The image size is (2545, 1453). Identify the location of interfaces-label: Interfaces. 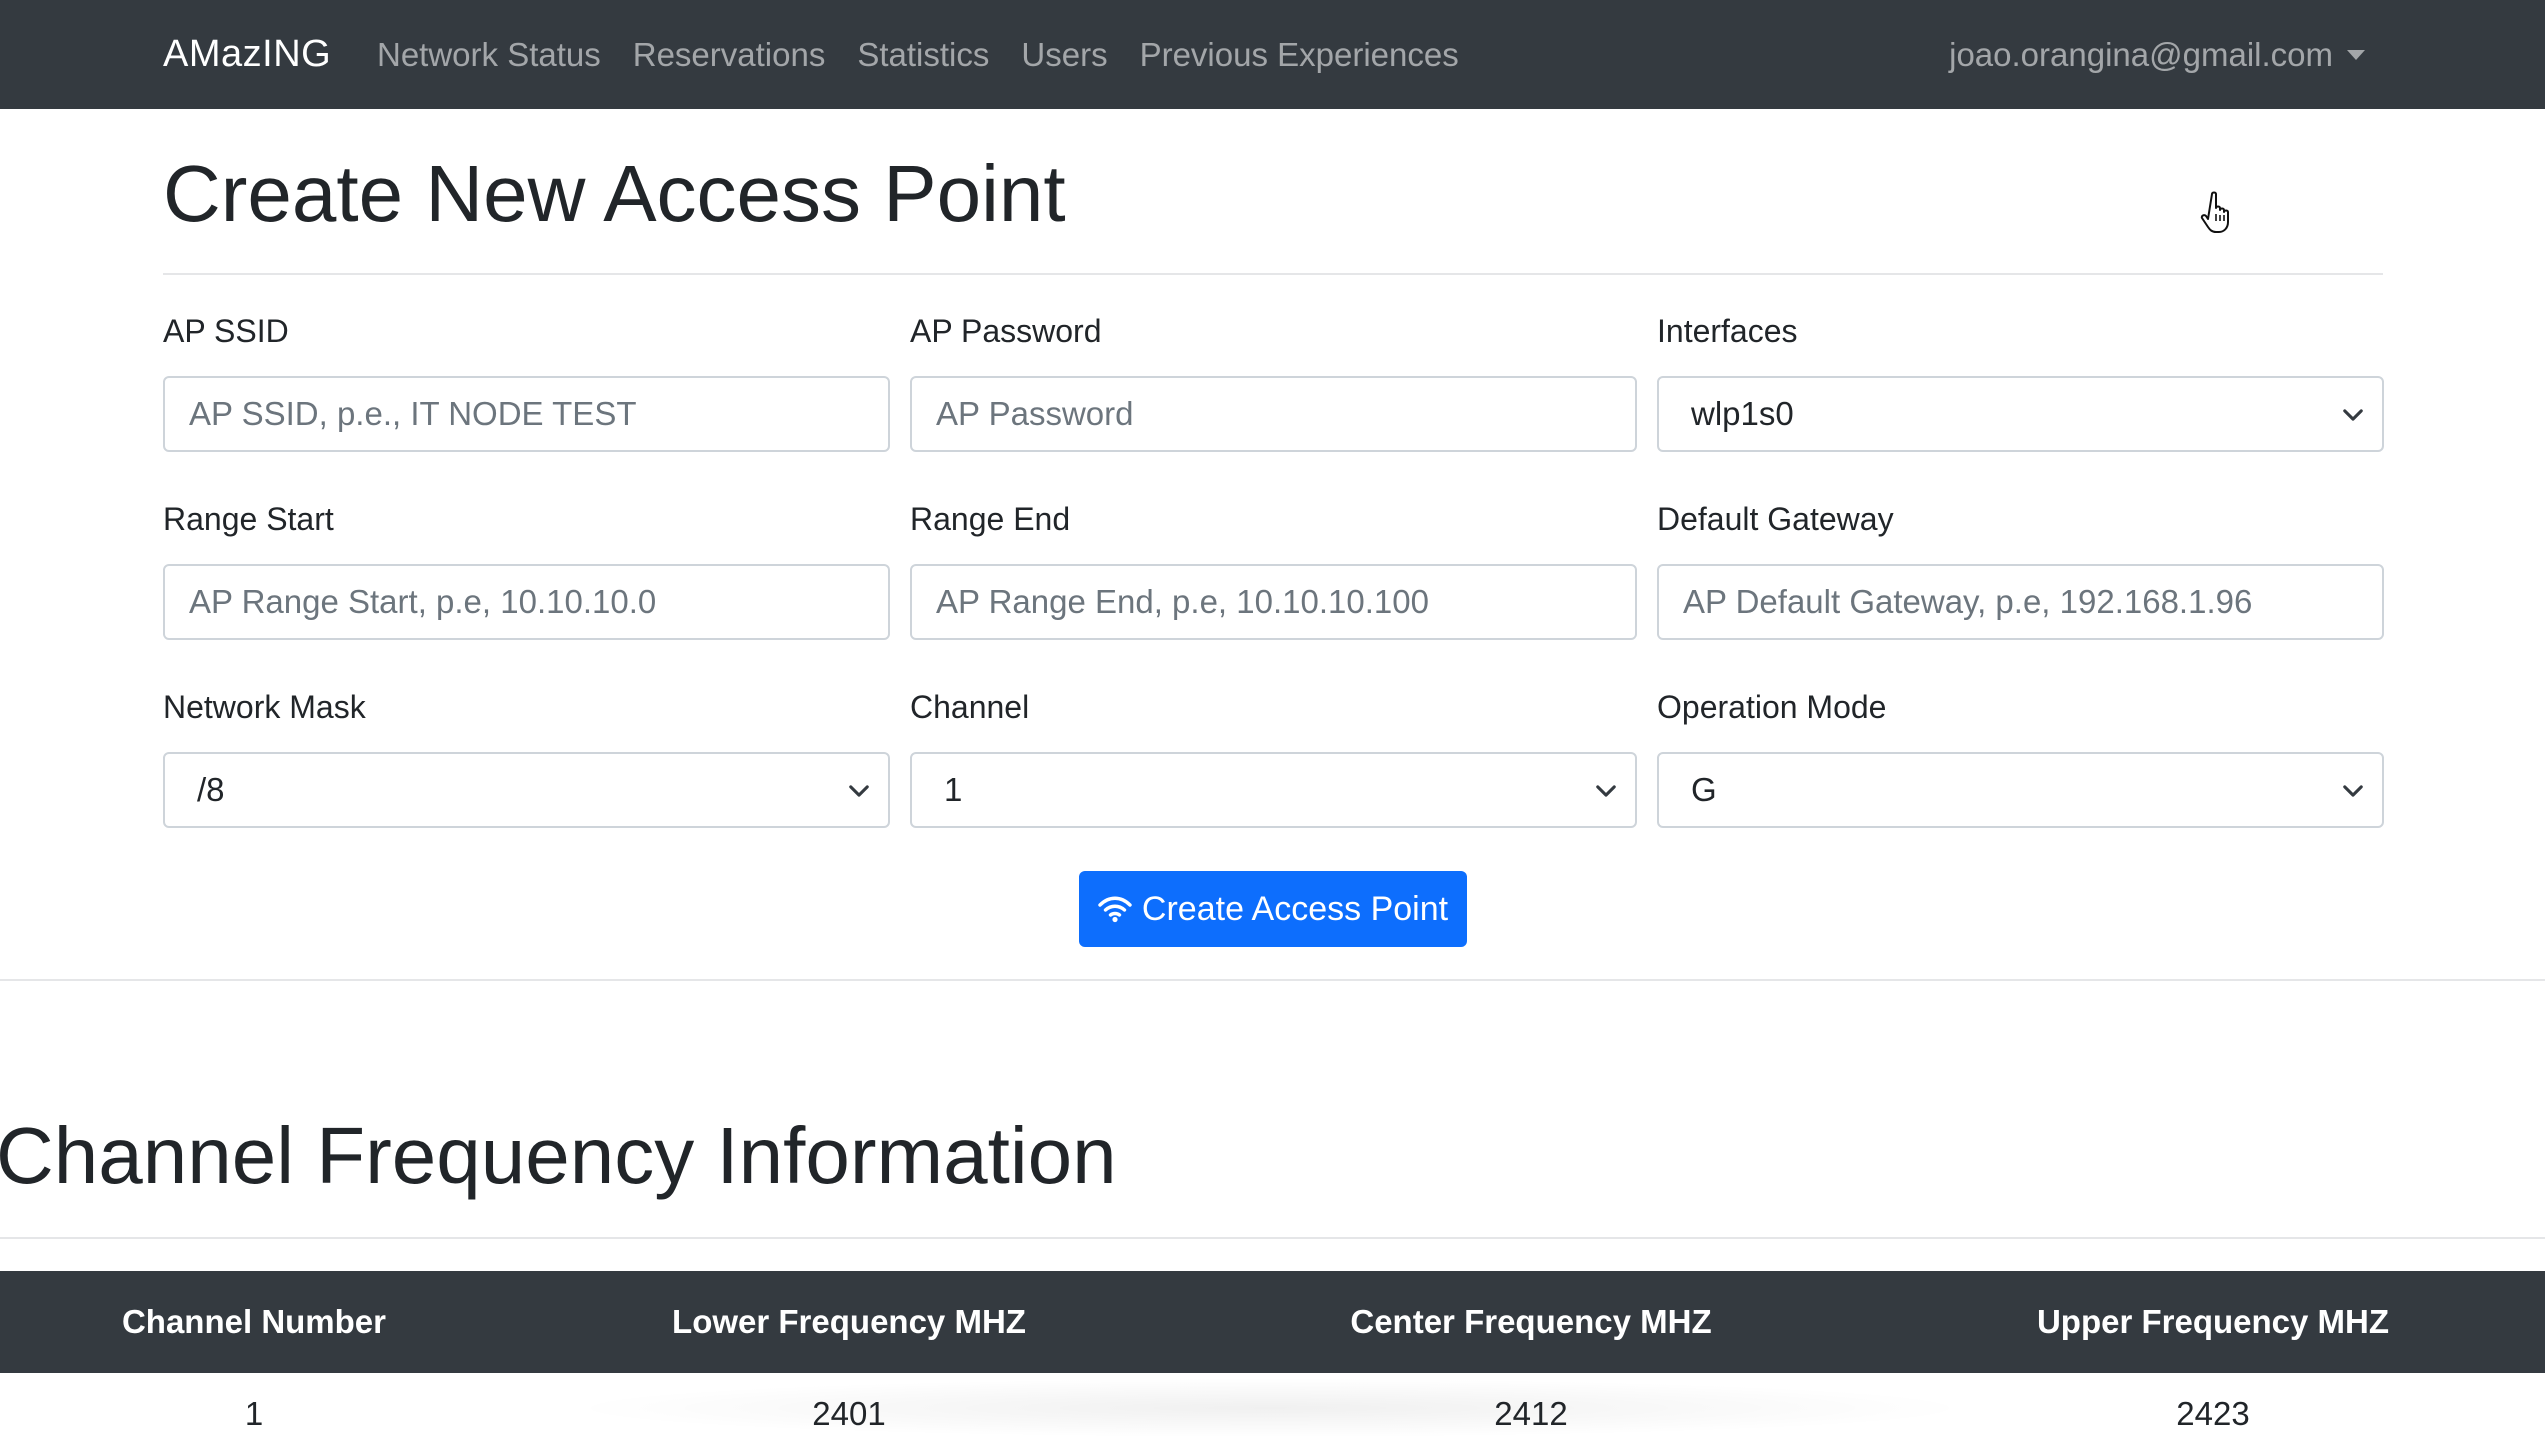
(1727, 331).